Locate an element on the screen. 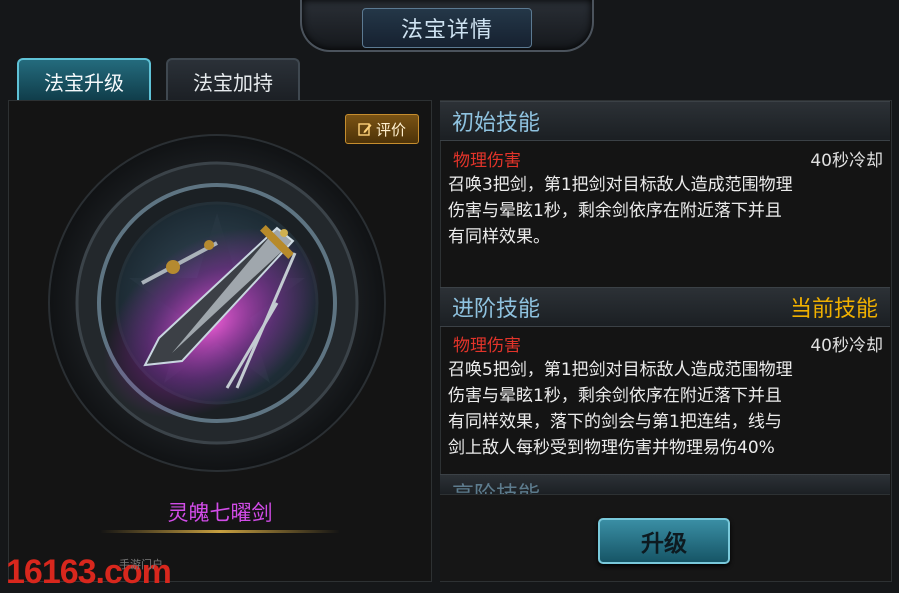  tab-enhance: 法宝加持 is located at coordinates (233, 80).